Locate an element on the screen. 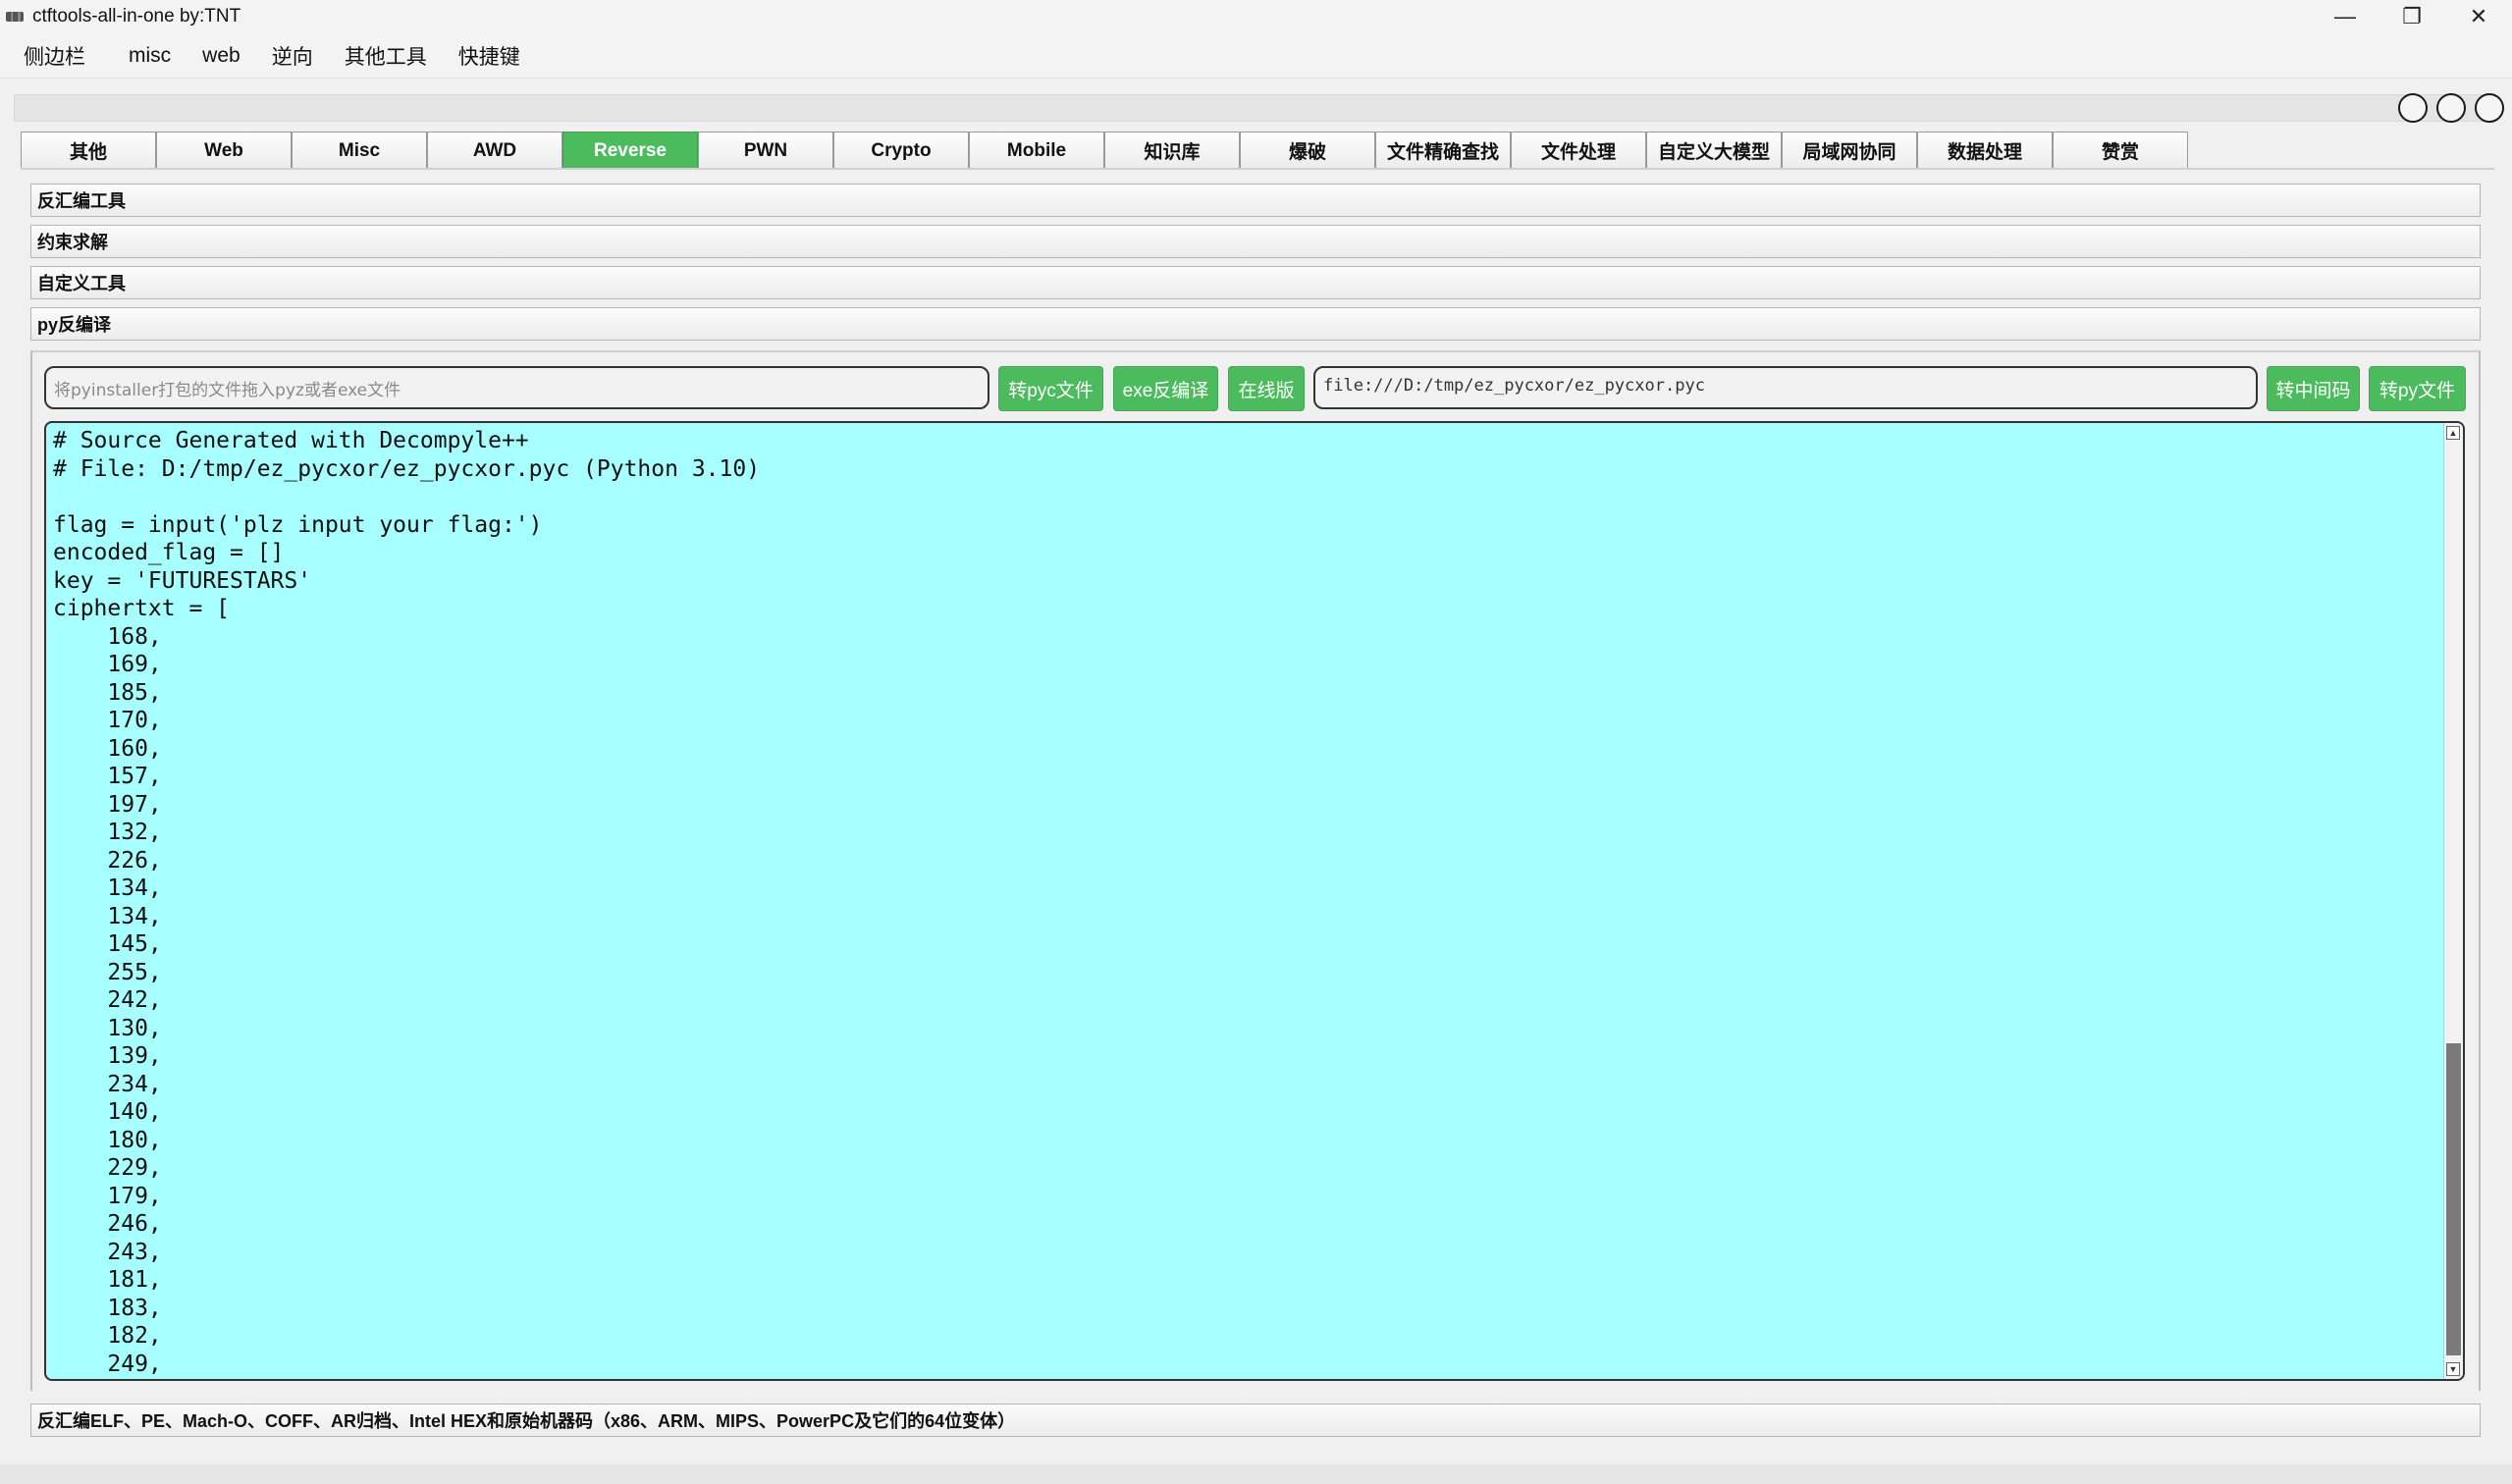 The height and width of the screenshot is (1484, 2512). status-strip is located at coordinates (1256, 1474).